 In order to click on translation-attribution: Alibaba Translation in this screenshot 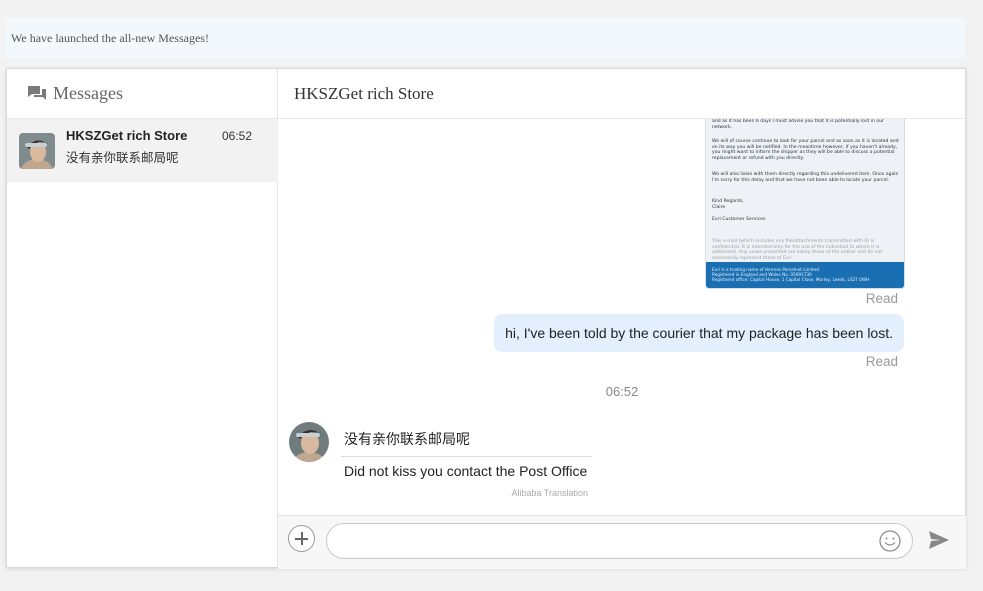, I will do `click(549, 493)`.